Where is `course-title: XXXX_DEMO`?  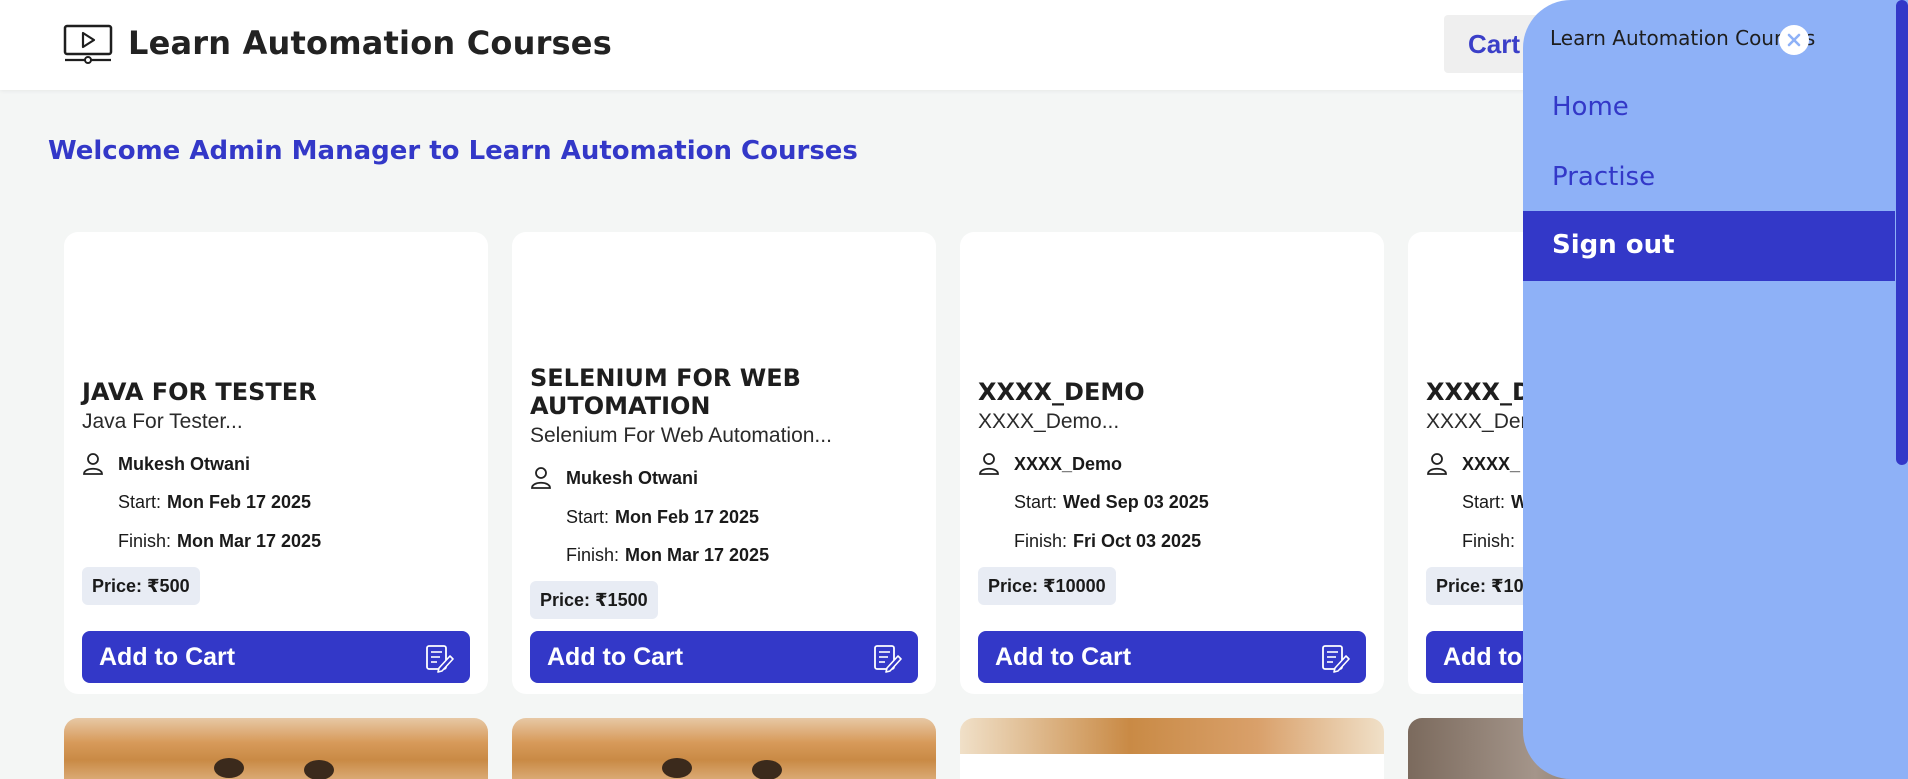 course-title: XXXX_DEMO is located at coordinates (1061, 392).